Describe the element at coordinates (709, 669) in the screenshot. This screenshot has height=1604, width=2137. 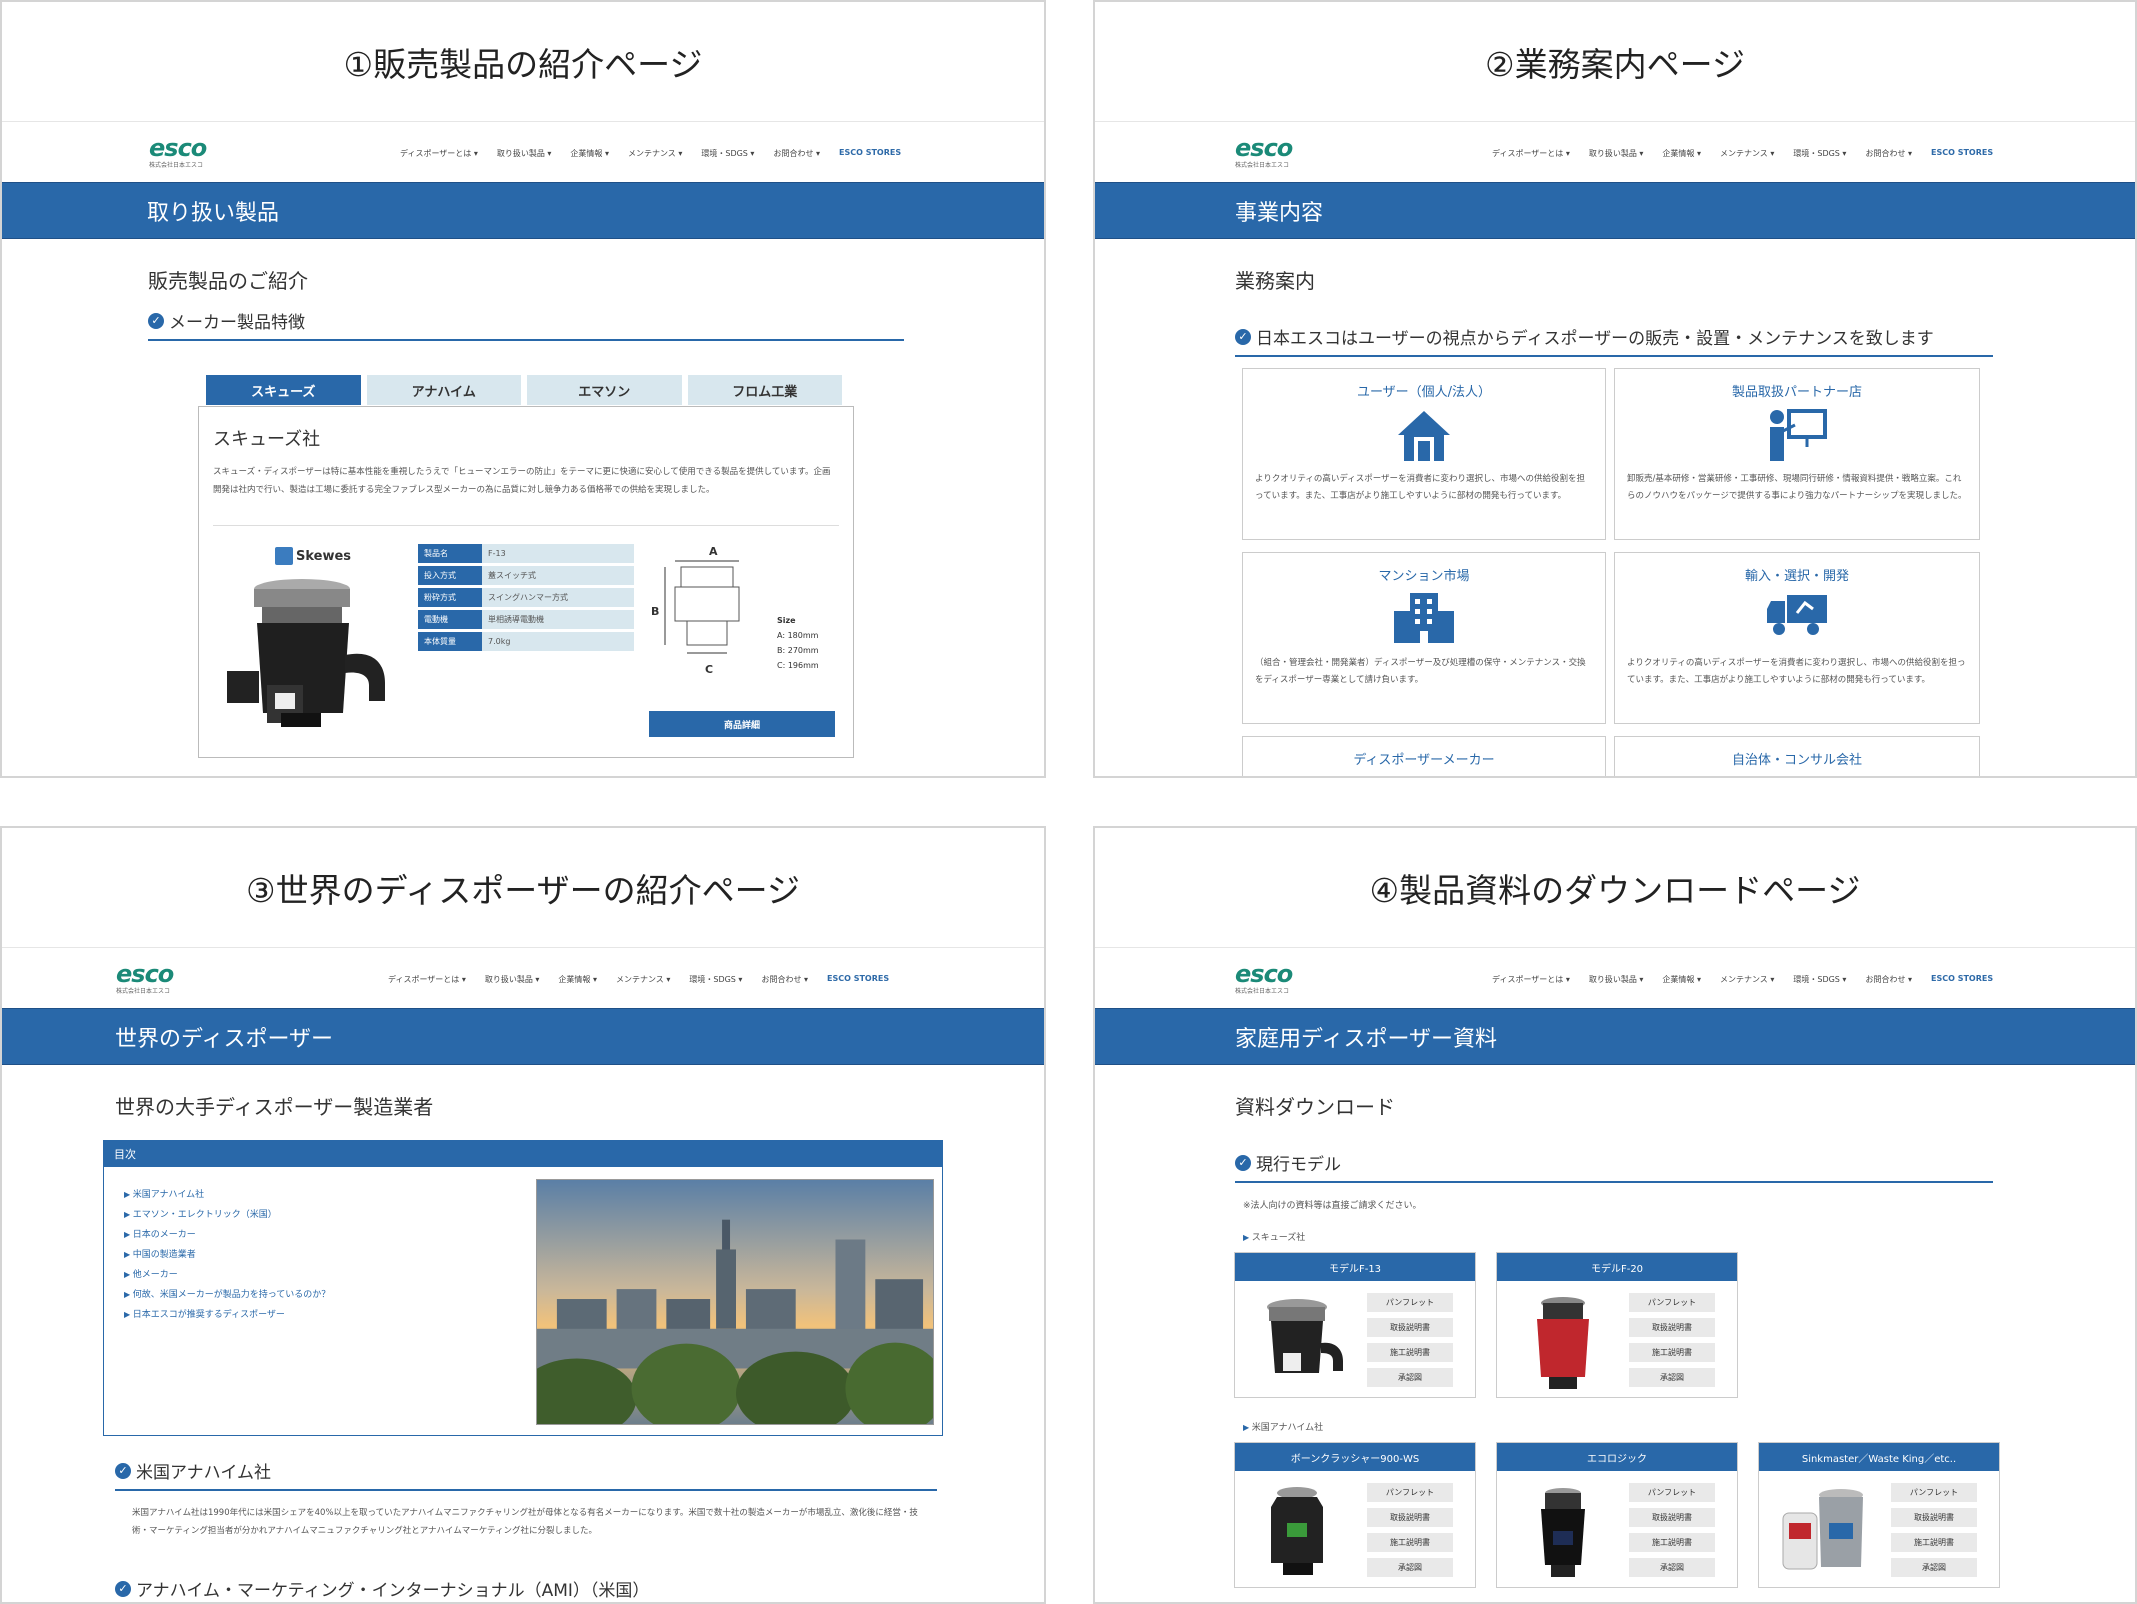
I see `dim-label-c: C` at that location.